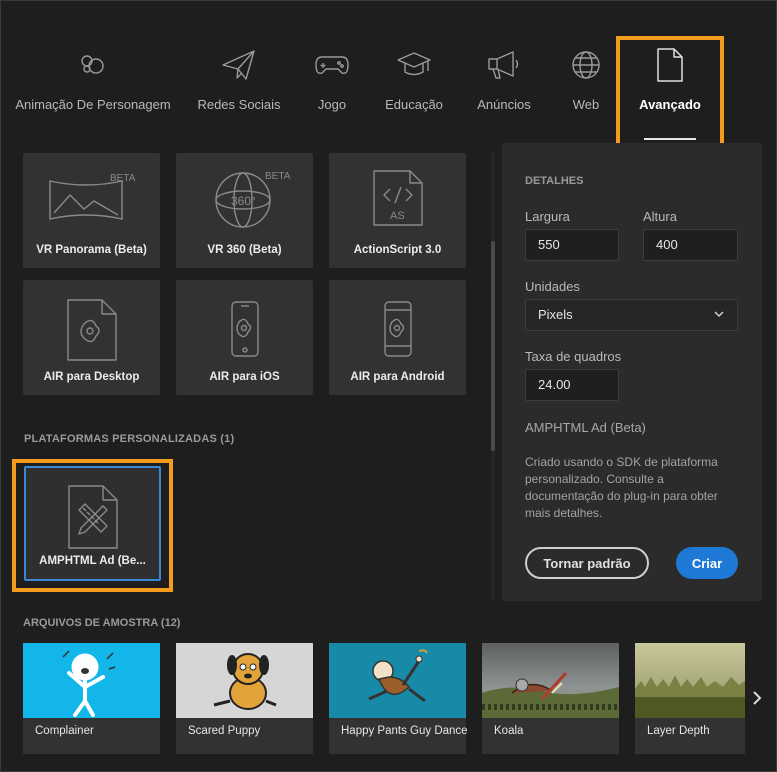 The image size is (777, 772). What do you see at coordinates (91, 680) in the screenshot?
I see `complainer-thumbnail` at bounding box center [91, 680].